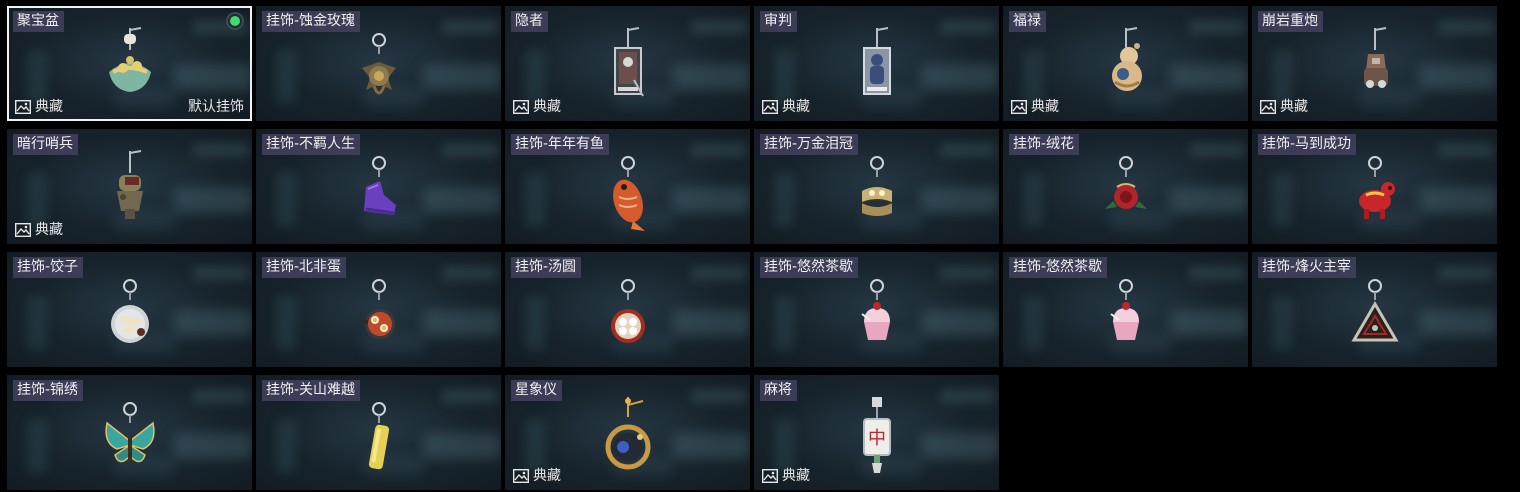 The width and height of the screenshot is (1520, 492). Describe the element at coordinates (130, 193) in the screenshot. I see `sentinel-icon` at that location.